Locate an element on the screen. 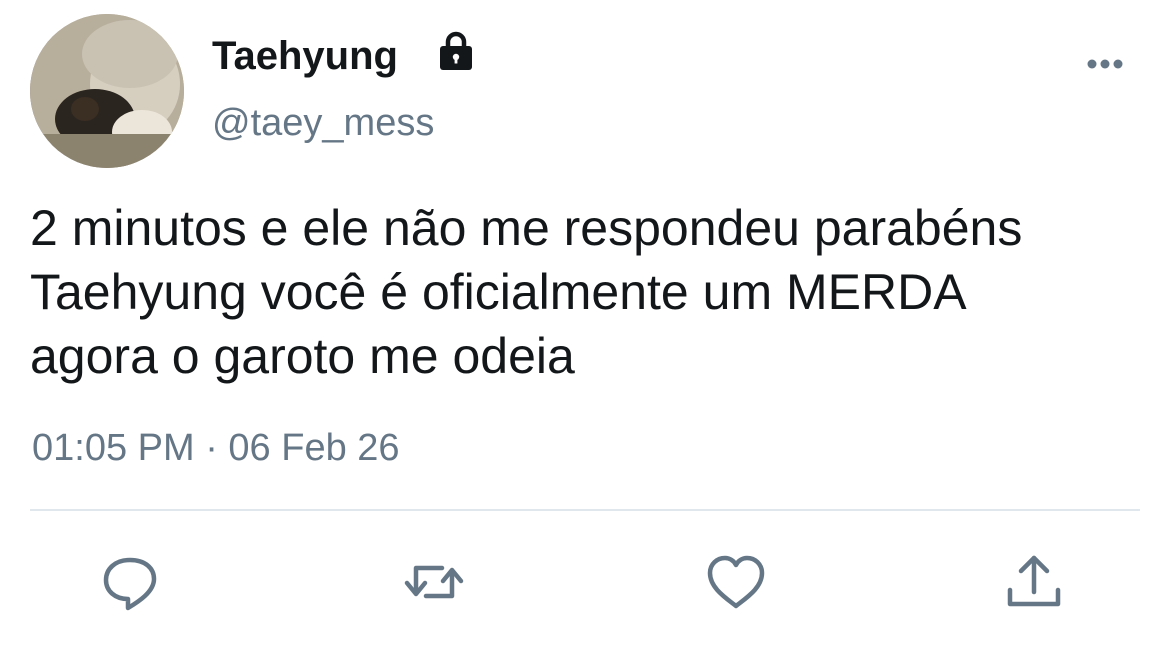 The width and height of the screenshot is (1170, 653). avatar is located at coordinates (107, 91).